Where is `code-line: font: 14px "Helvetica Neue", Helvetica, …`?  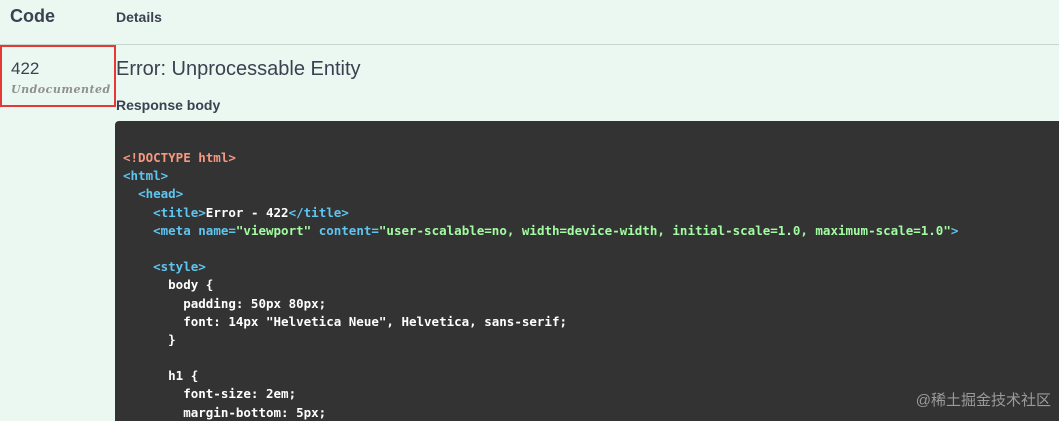 code-line: font: 14px "Helvetica Neue", Helvetica, … is located at coordinates (540, 322).